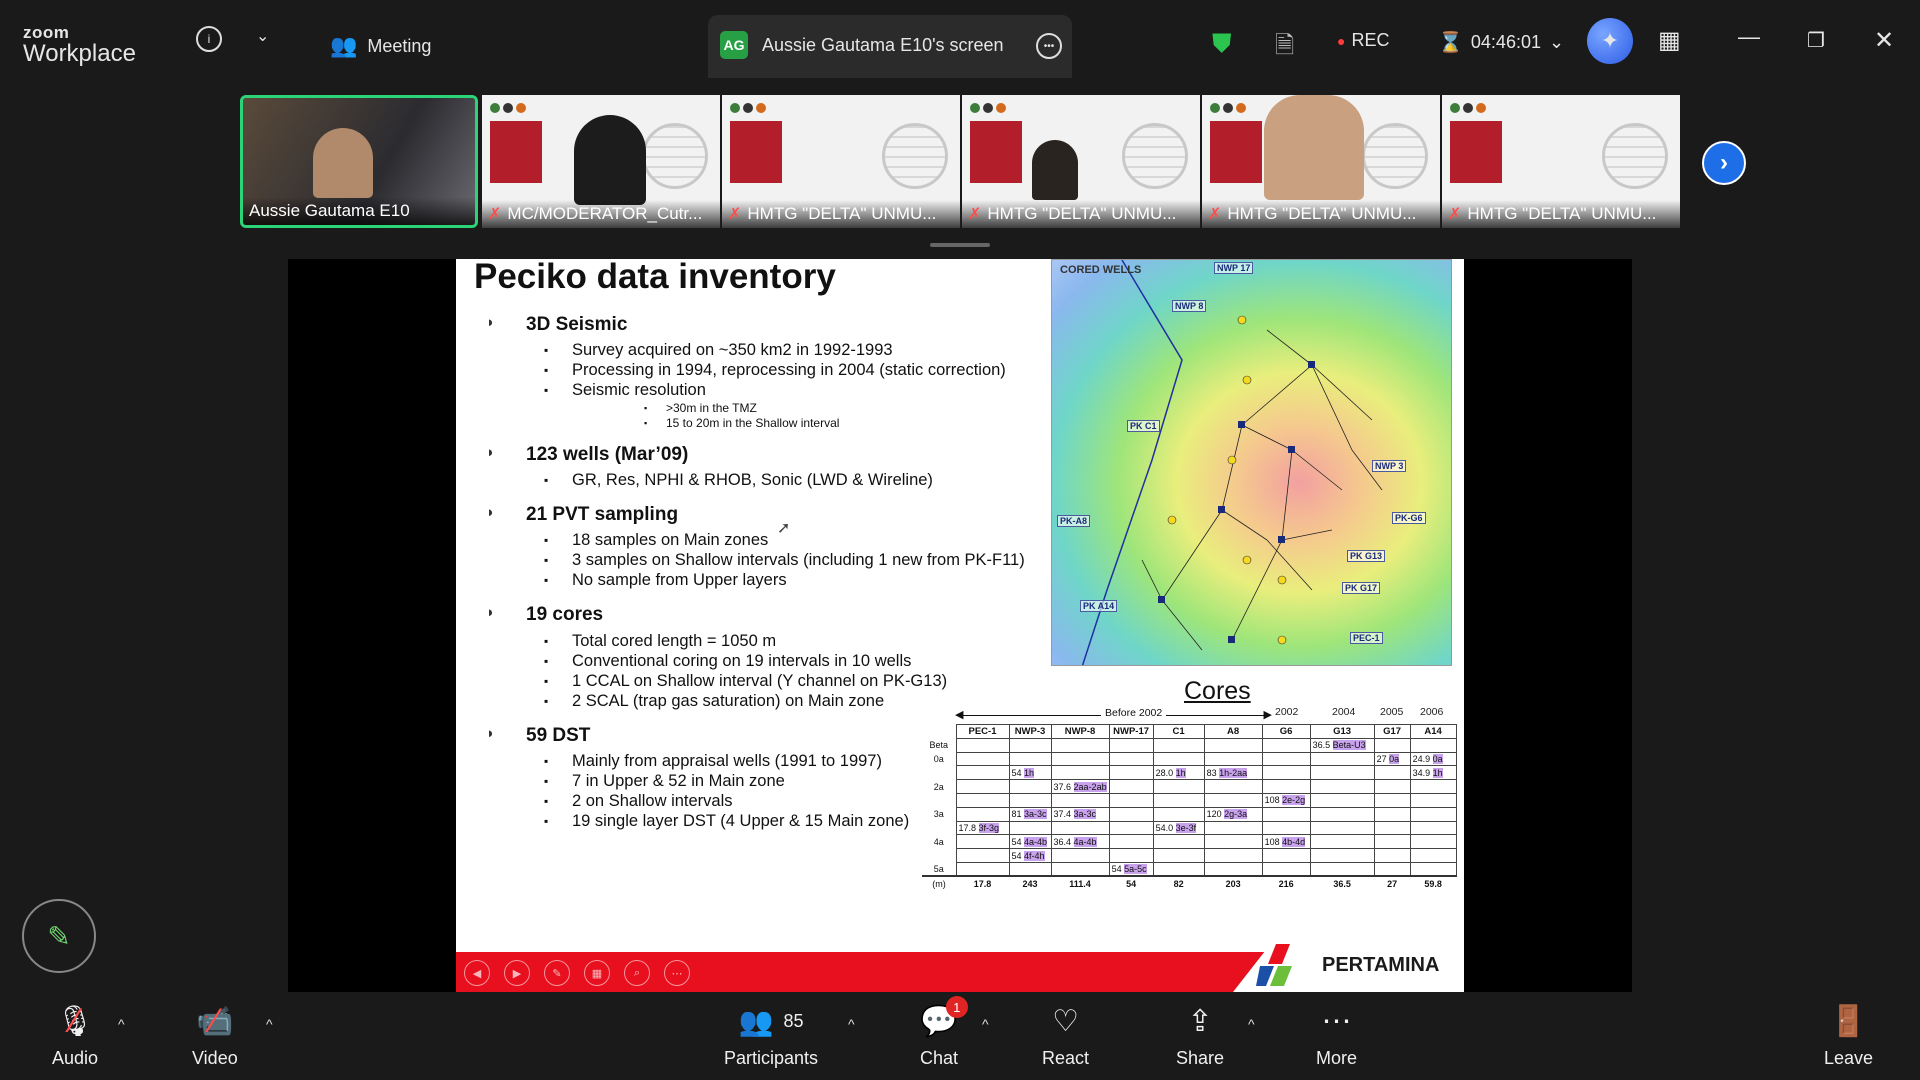  What do you see at coordinates (1284, 48) in the screenshot?
I see `captions-icon: 🗎` at bounding box center [1284, 48].